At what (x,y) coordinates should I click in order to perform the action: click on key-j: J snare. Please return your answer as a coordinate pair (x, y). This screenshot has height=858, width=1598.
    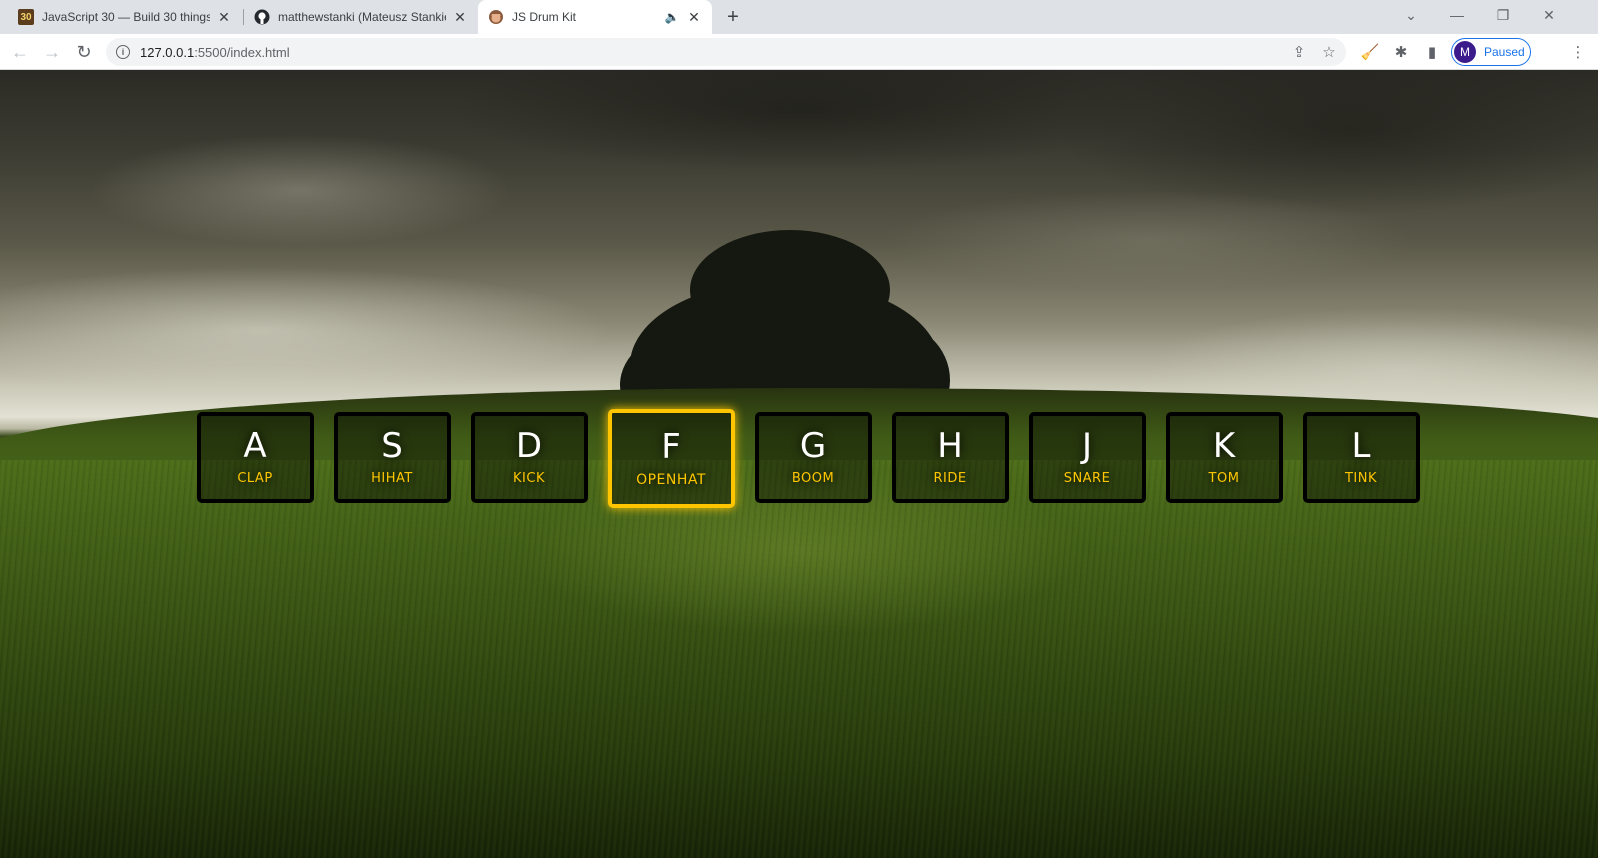
    Looking at the image, I should click on (1087, 457).